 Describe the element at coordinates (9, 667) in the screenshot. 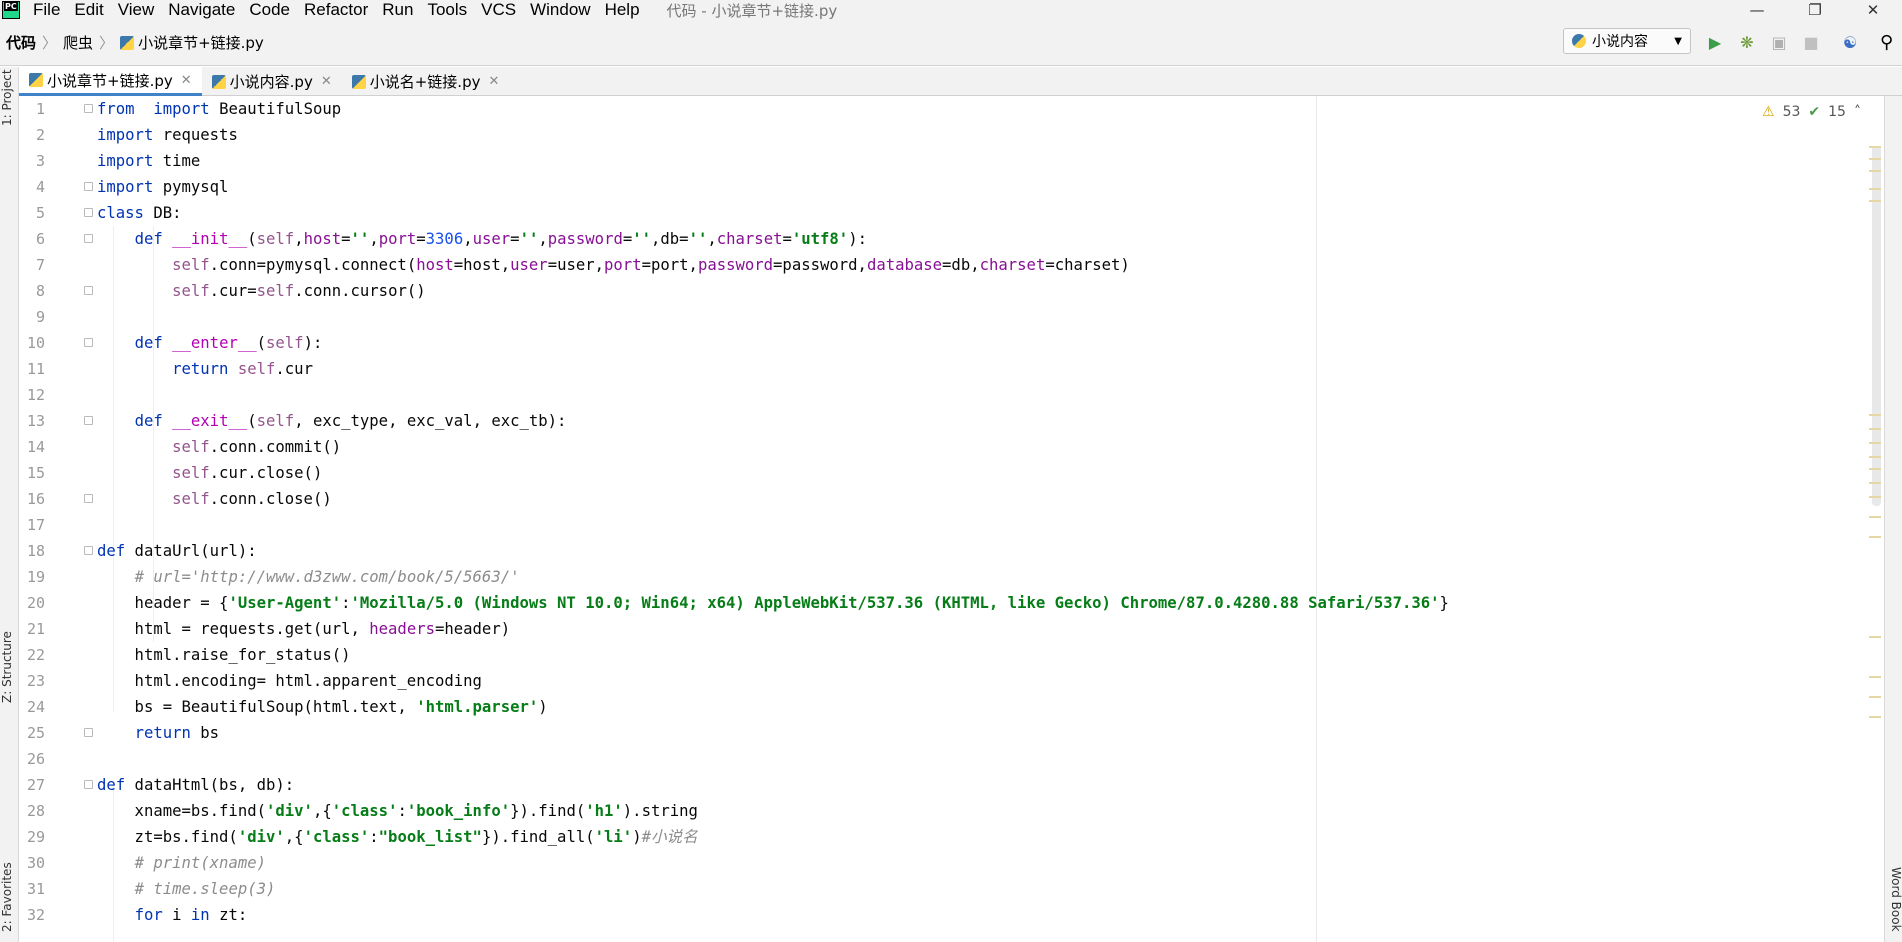

I see `structure-panel-tab: Z: Structure` at that location.